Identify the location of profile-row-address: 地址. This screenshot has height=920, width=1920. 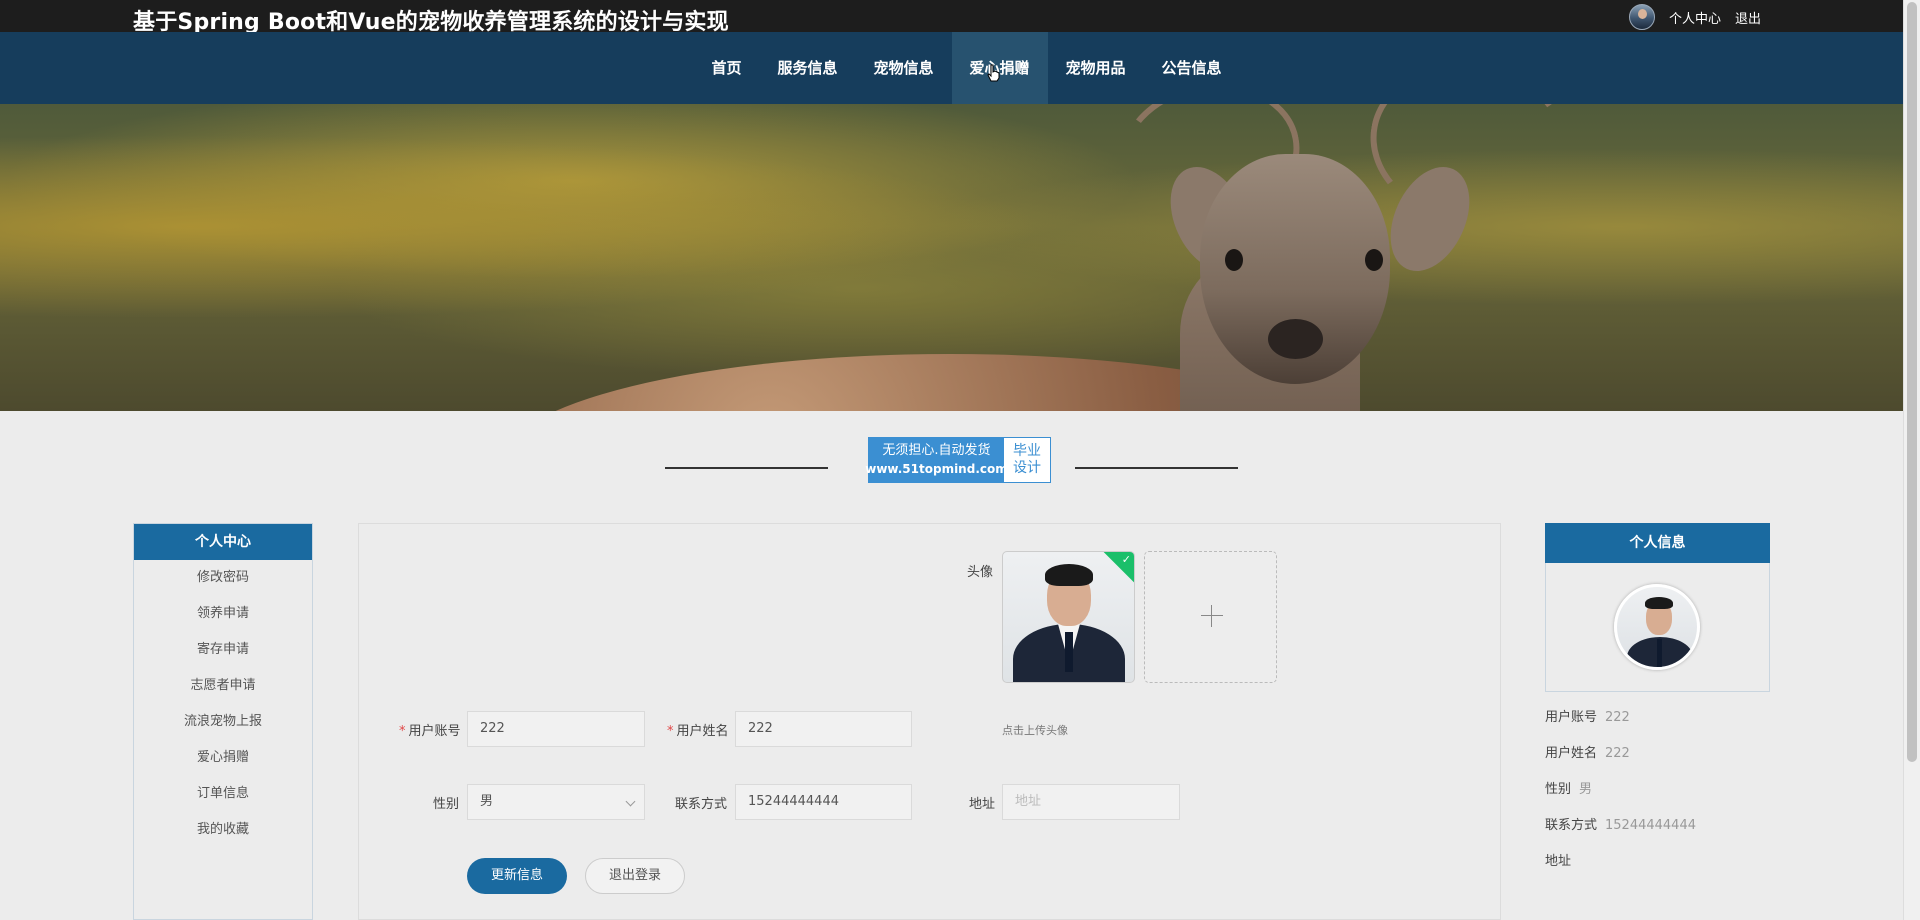
(1657, 862).